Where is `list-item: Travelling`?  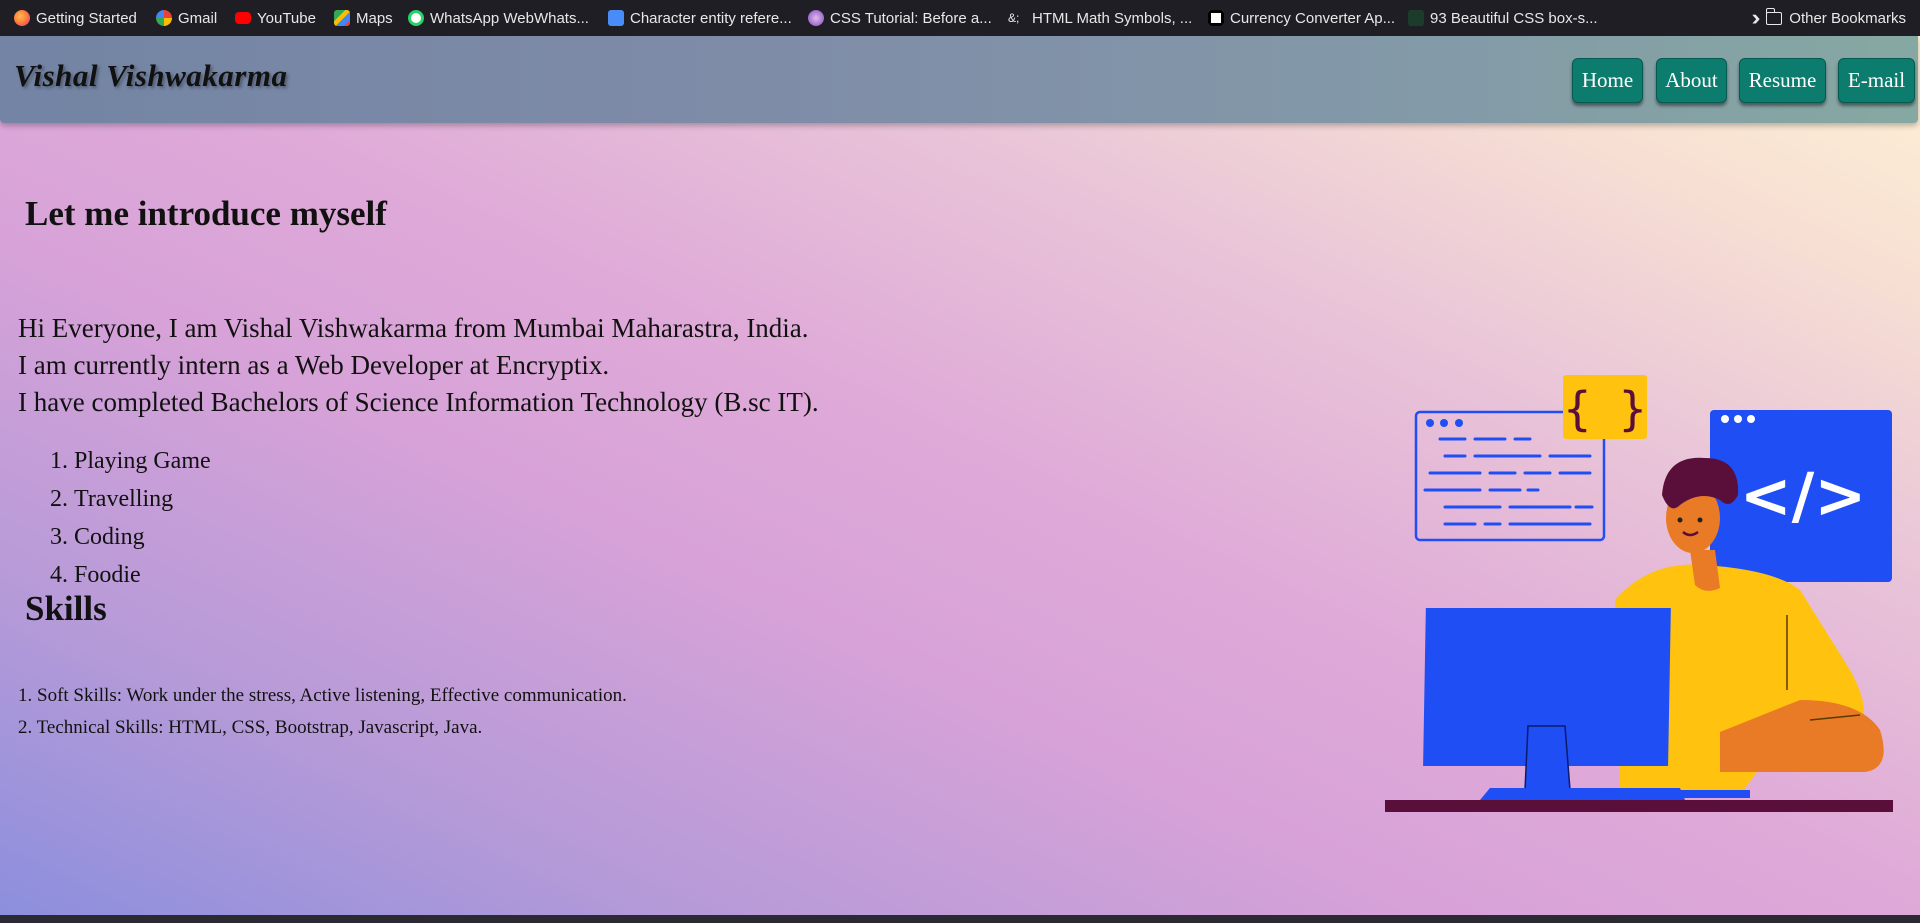 list-item: Travelling is located at coordinates (142, 499).